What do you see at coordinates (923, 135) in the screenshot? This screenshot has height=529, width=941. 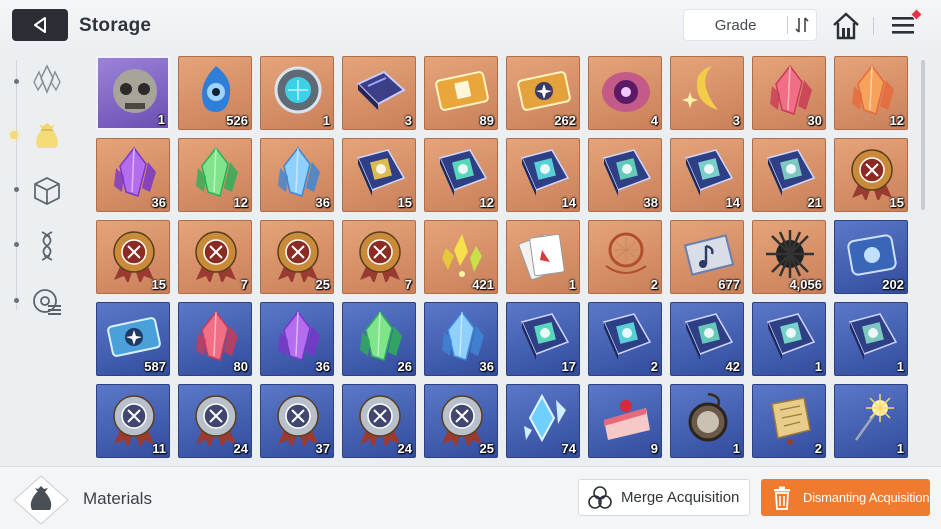 I see `grid-scrollbar` at bounding box center [923, 135].